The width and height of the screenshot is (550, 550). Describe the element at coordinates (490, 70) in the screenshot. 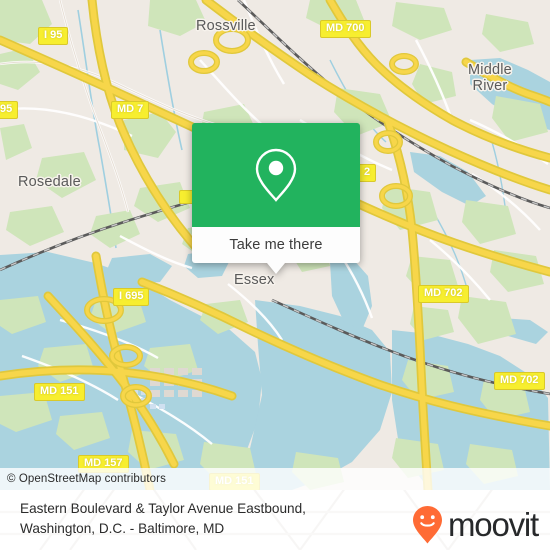

I see `place-label-line: Middle` at that location.